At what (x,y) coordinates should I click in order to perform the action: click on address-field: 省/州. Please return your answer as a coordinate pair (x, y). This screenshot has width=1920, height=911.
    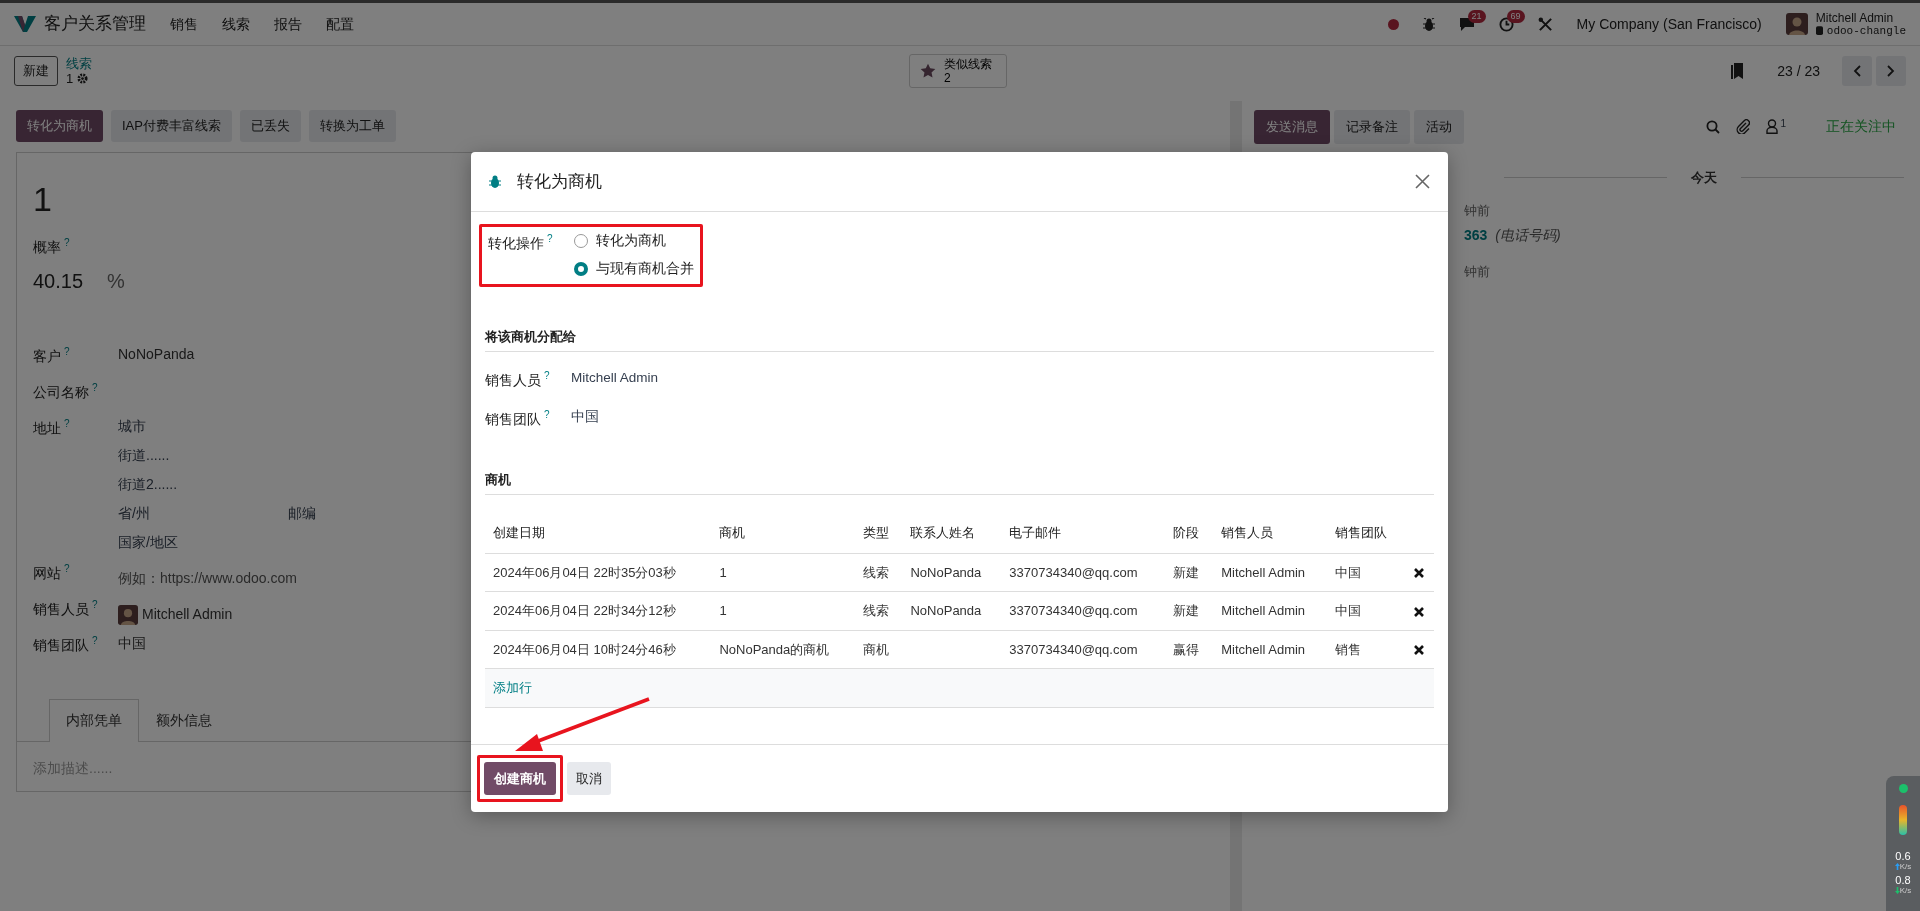
    Looking at the image, I should click on (203, 517).